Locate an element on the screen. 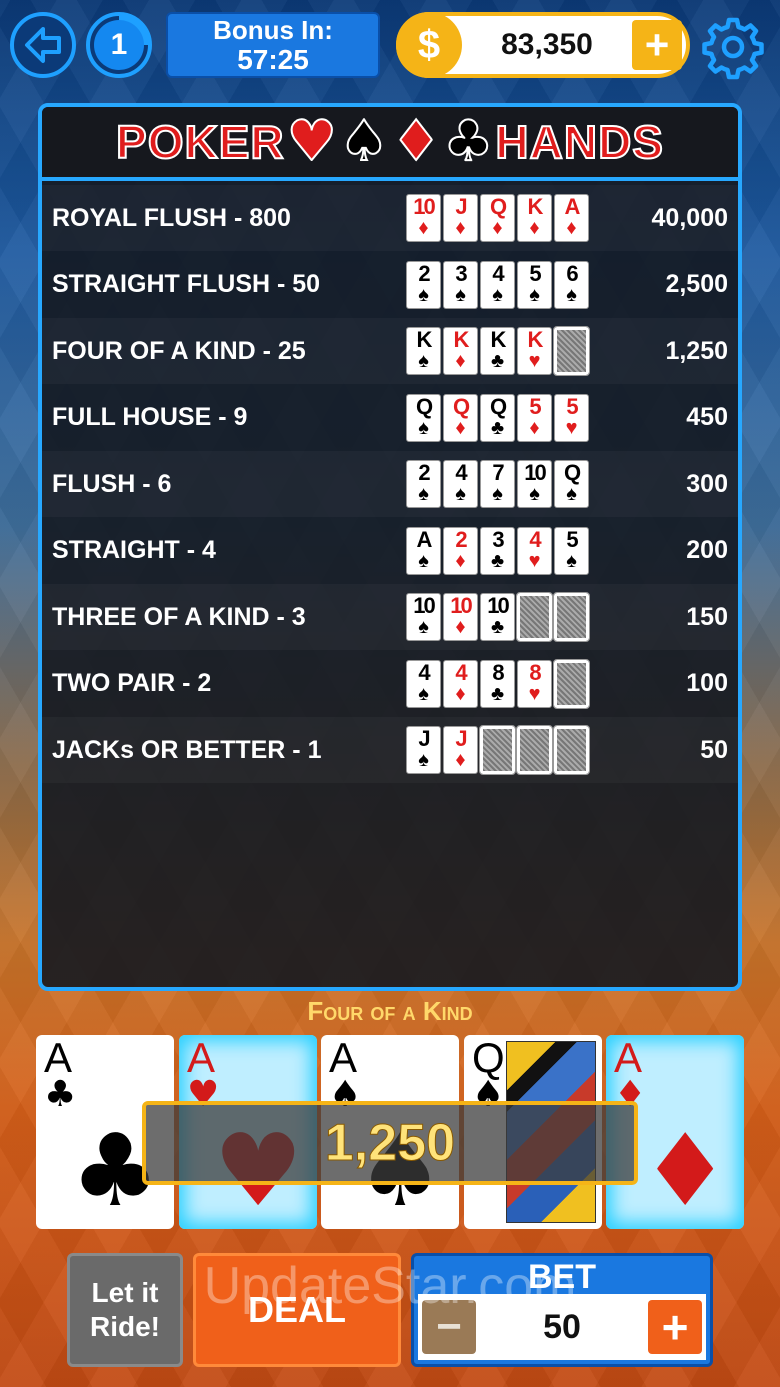 Image resolution: width=780 pixels, height=1387 pixels. card-rank: J is located at coordinates (461, 206).